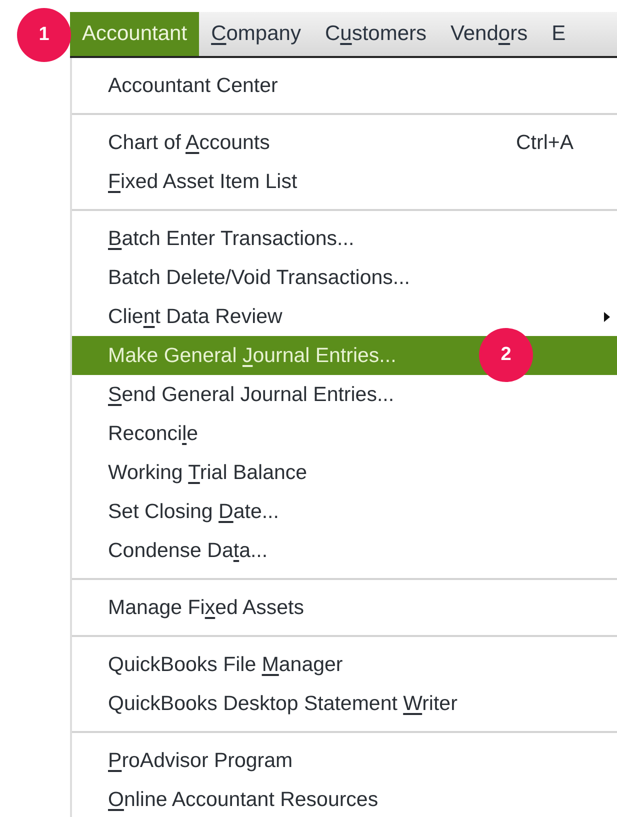  I want to click on menu-item: Online Accountant Resources, so click(344, 798).